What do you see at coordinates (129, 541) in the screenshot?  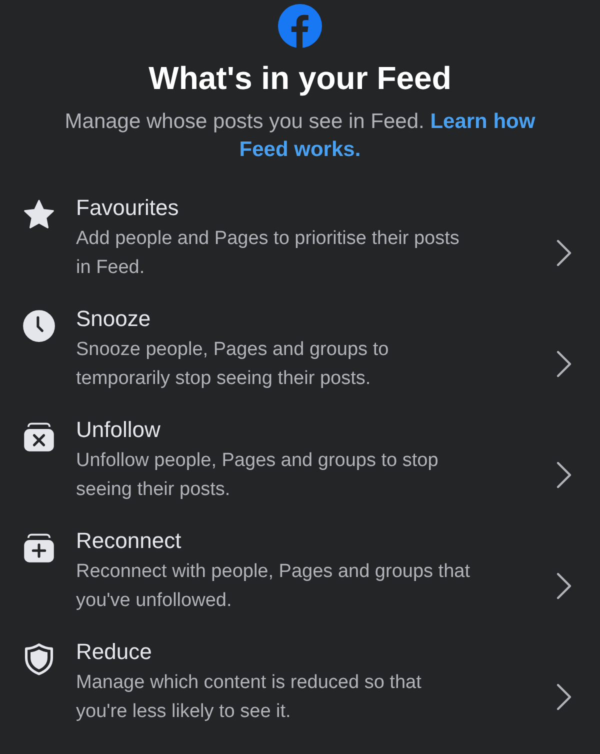 I see `option-title: Reconnect` at bounding box center [129, 541].